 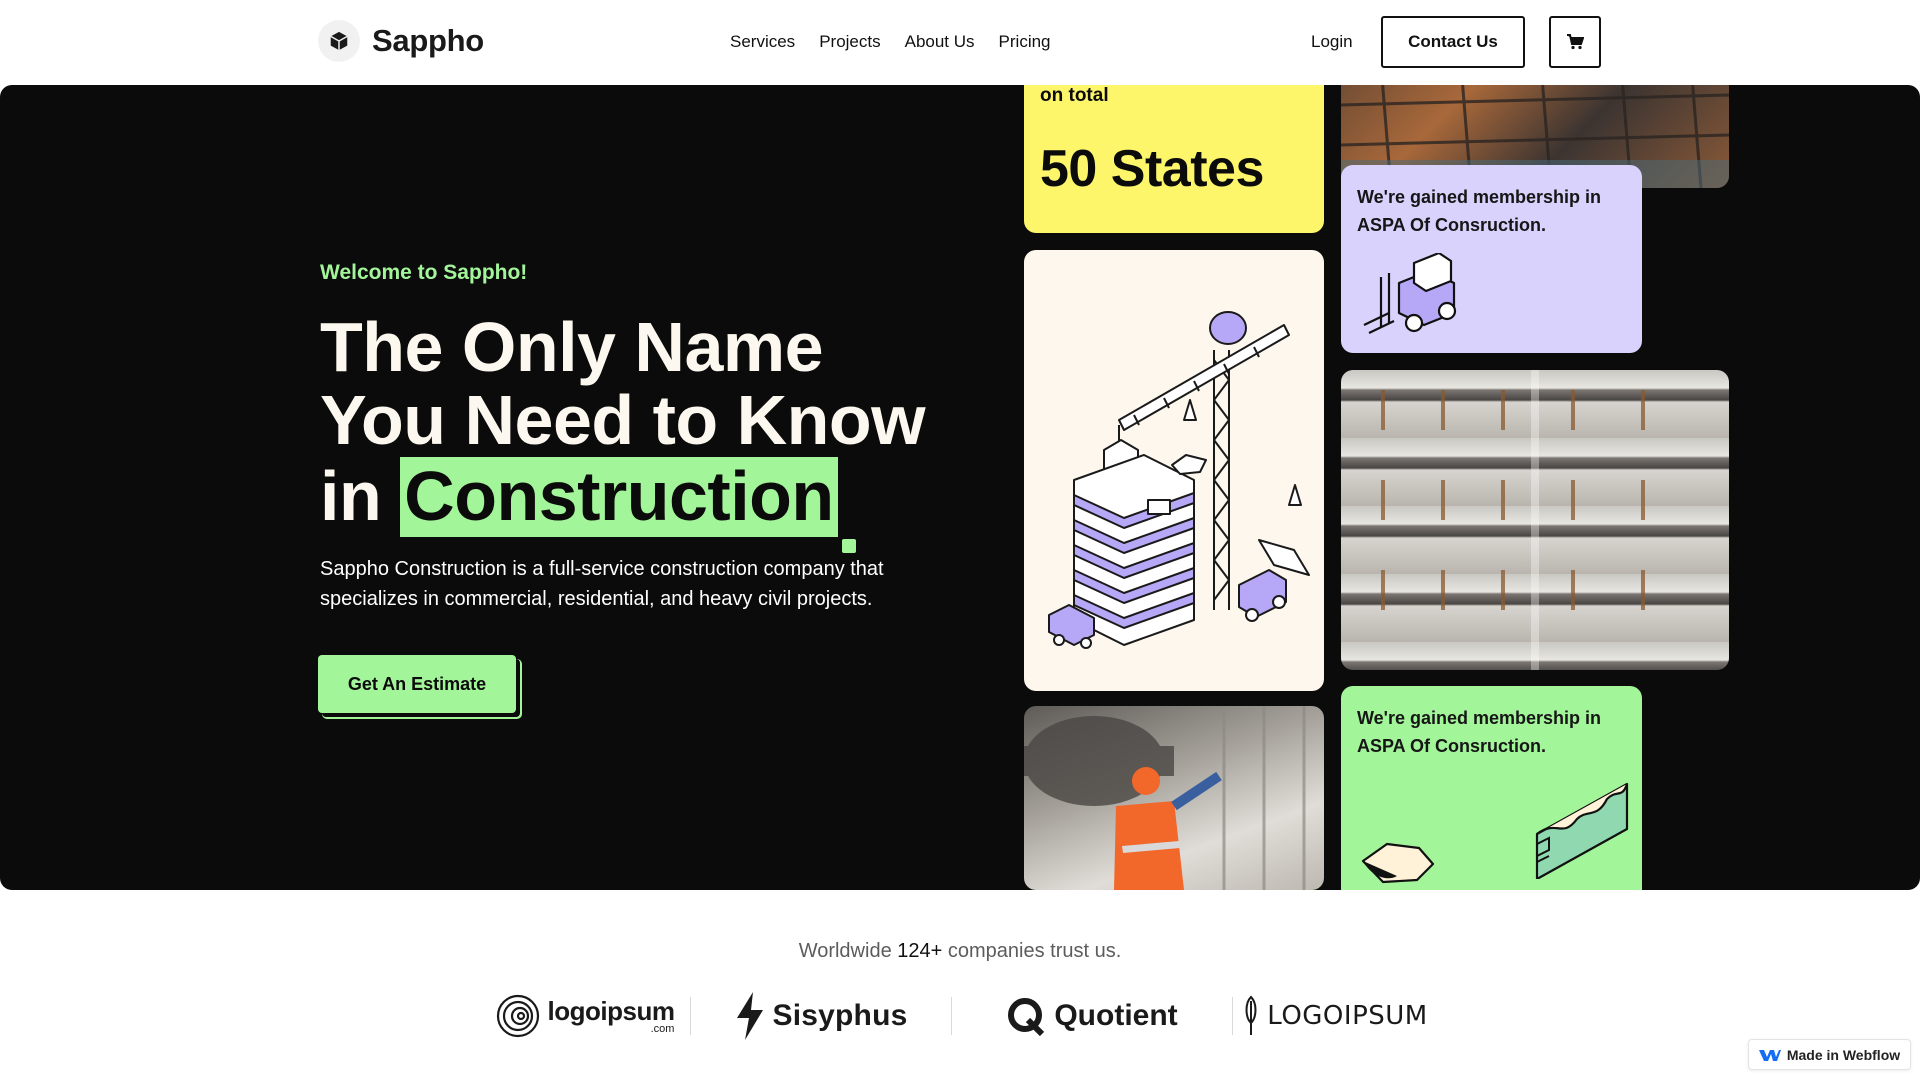 I want to click on client-logo-logoipsum-2: LOGOIPSUM, so click(x=1335, y=1016).